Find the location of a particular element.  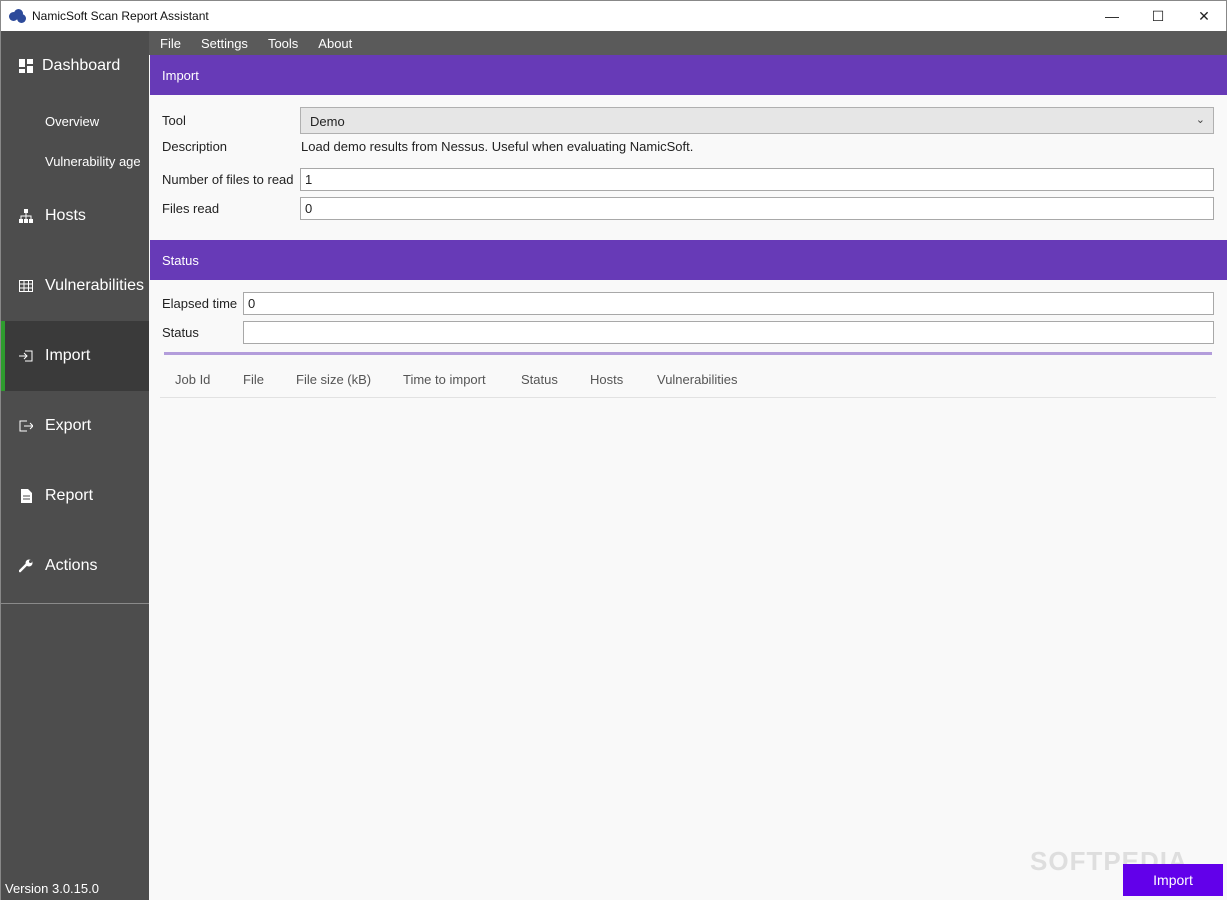

table-icon is located at coordinates (26, 286).